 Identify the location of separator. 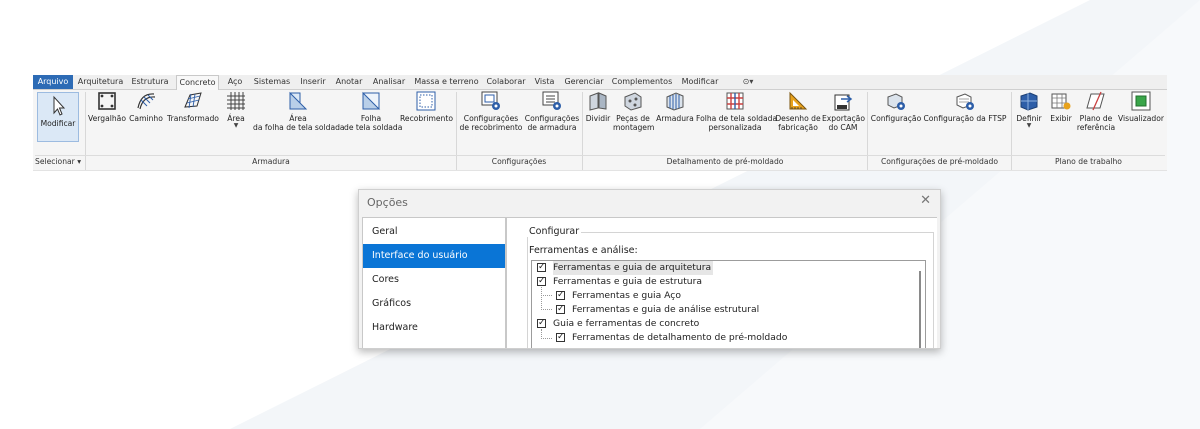
(85, 131).